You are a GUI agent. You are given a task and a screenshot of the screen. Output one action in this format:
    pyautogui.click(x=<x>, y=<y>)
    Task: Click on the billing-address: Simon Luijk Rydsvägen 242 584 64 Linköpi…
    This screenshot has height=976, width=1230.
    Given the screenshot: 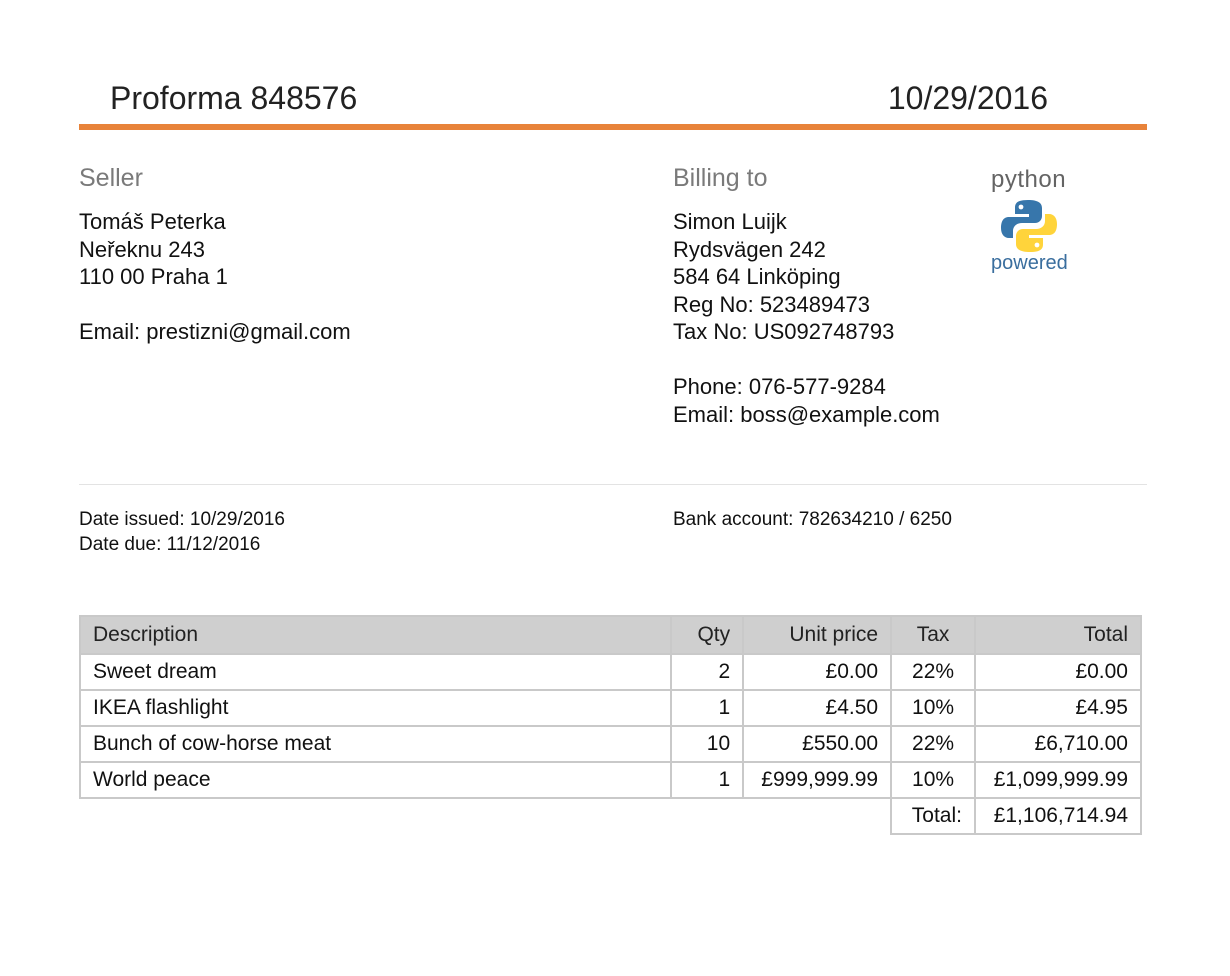 What is the action you would take?
    pyautogui.click(x=806, y=318)
    